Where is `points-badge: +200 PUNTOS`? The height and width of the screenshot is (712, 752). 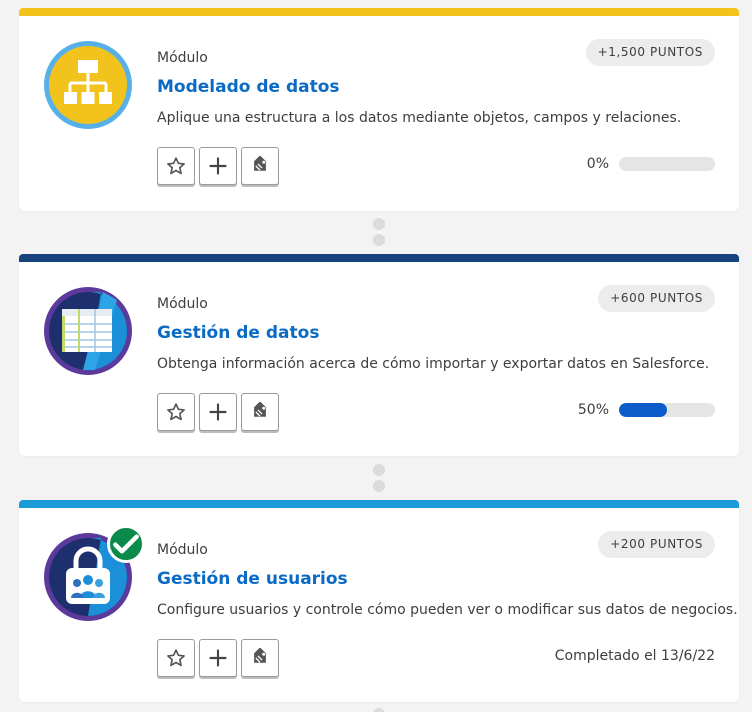
points-badge: +200 PUNTOS is located at coordinates (656, 544).